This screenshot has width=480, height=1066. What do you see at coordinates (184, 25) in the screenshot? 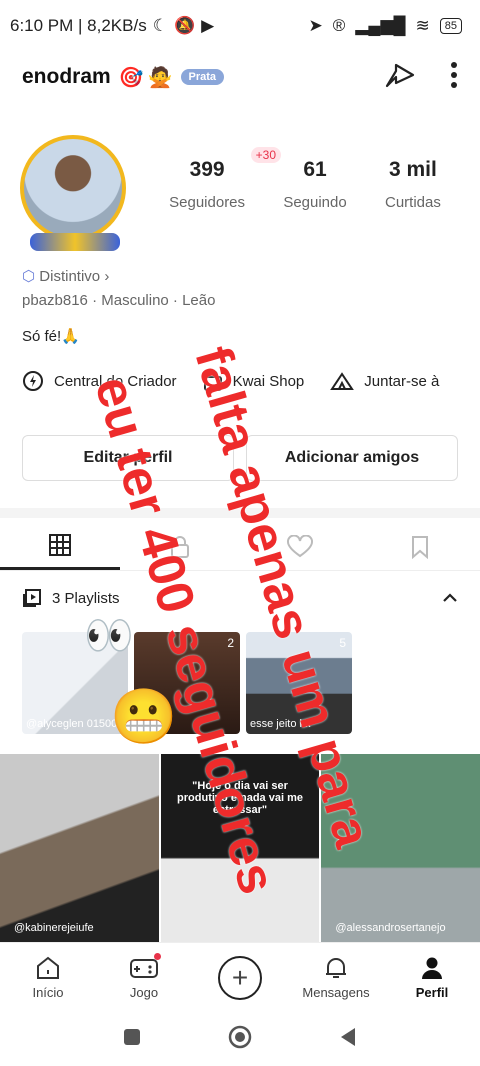
I see `mute-icon: 🔕` at bounding box center [184, 25].